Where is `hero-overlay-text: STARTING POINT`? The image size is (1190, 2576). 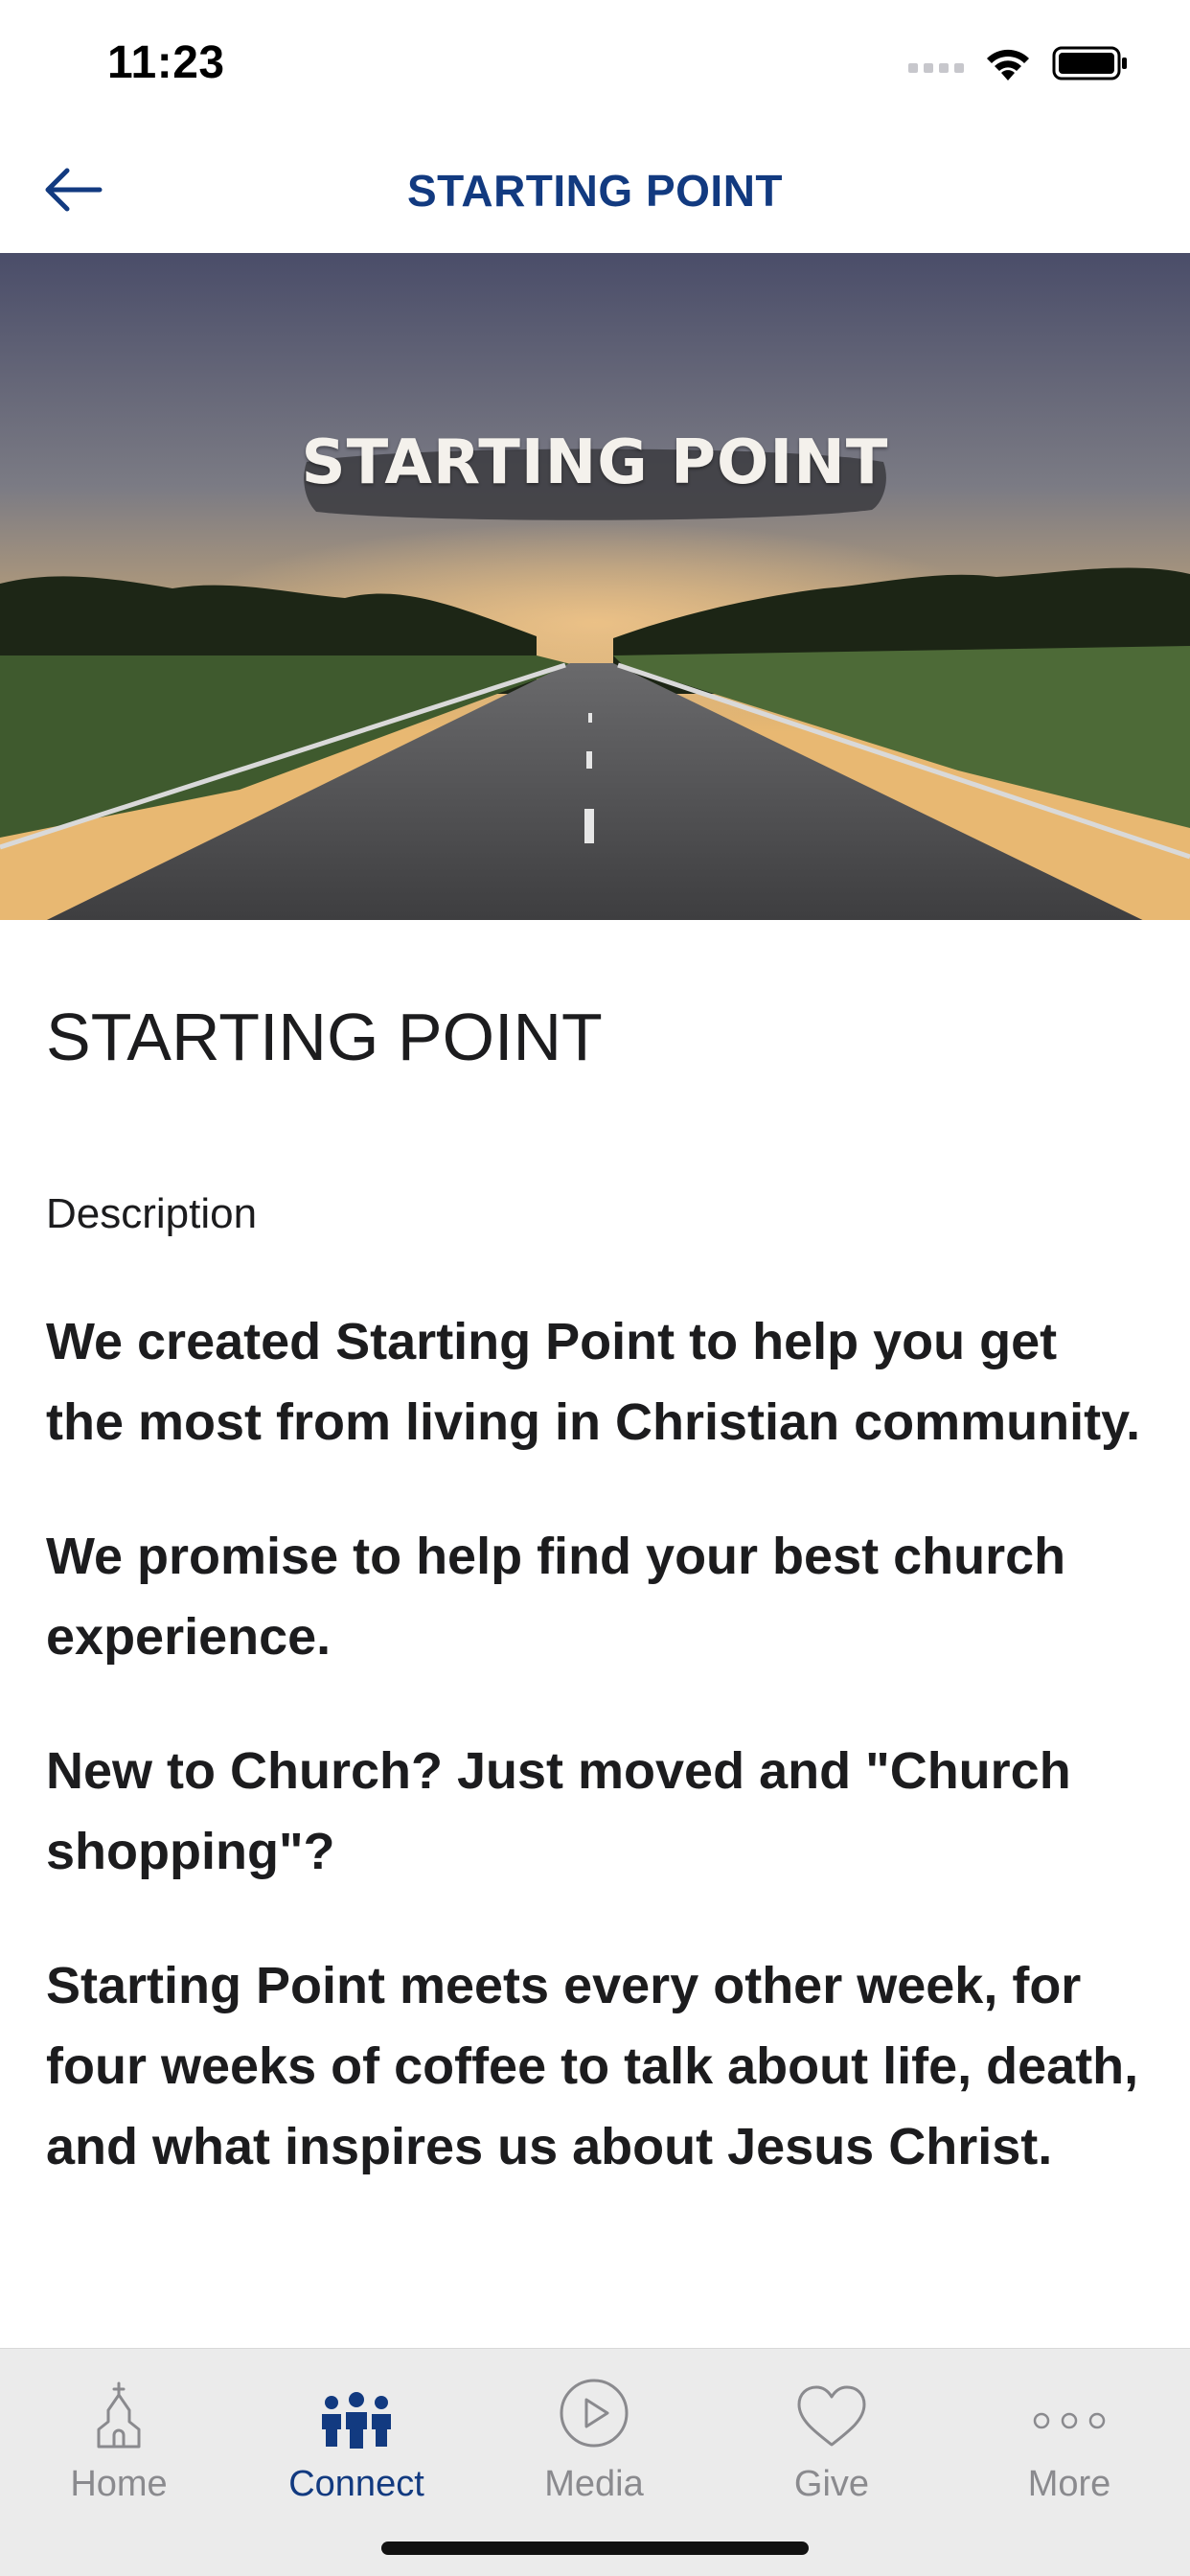 hero-overlay-text: STARTING POINT is located at coordinates (595, 462).